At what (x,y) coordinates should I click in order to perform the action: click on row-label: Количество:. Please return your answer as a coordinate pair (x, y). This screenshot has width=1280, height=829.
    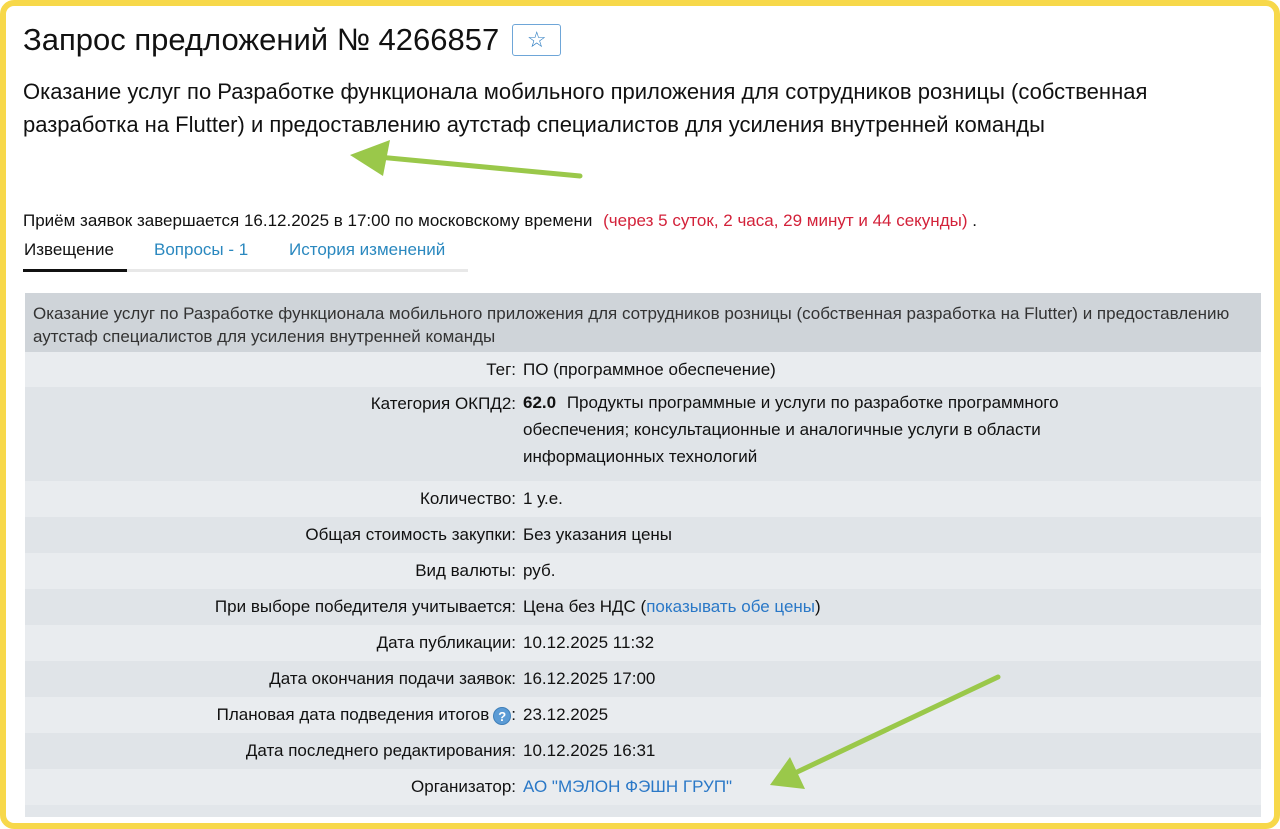
    Looking at the image, I should click on (467, 498).